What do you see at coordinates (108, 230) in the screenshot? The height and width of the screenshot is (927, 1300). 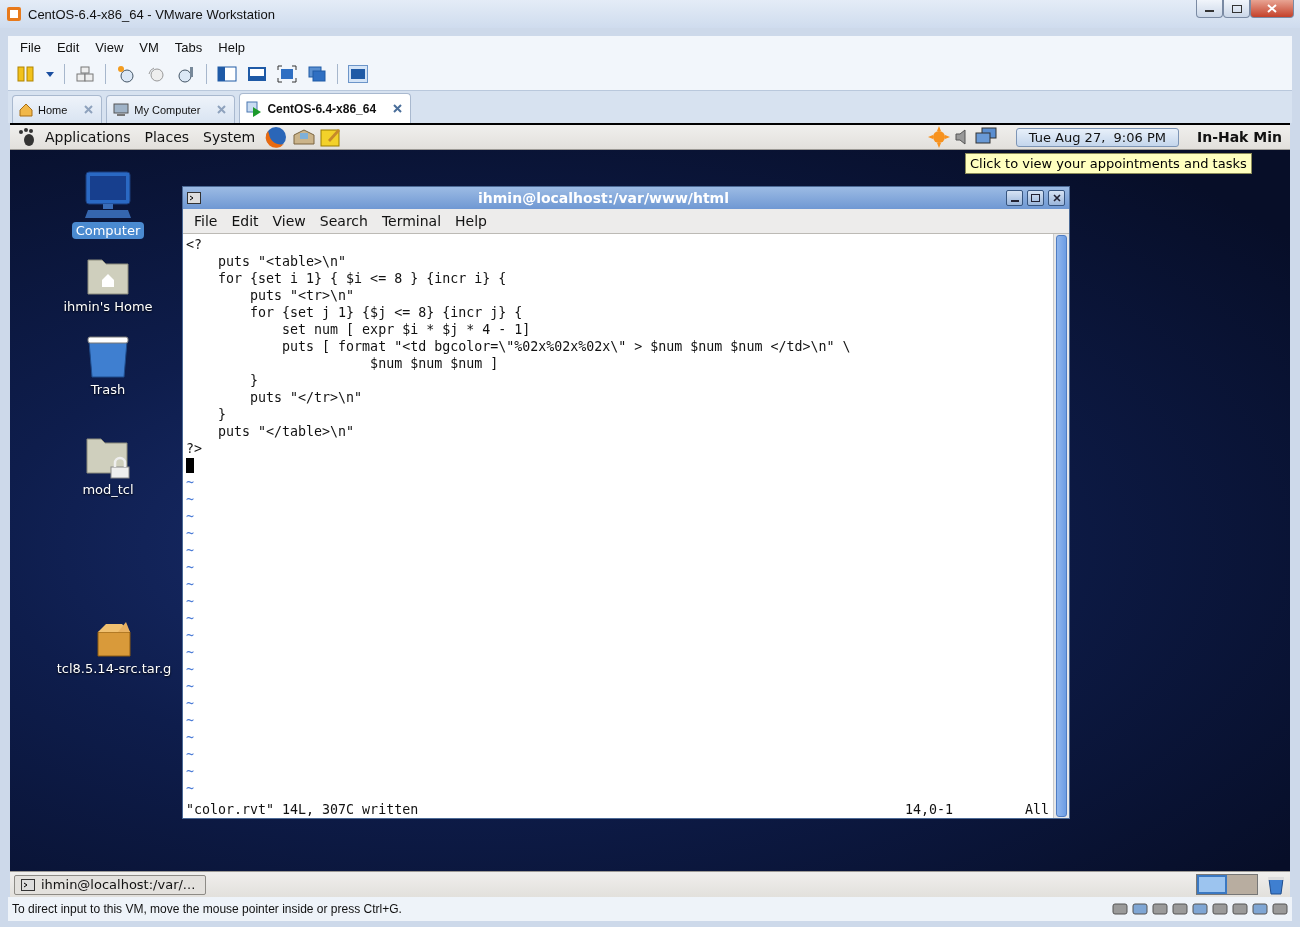 I see `desktop-icon-label: Computer` at bounding box center [108, 230].